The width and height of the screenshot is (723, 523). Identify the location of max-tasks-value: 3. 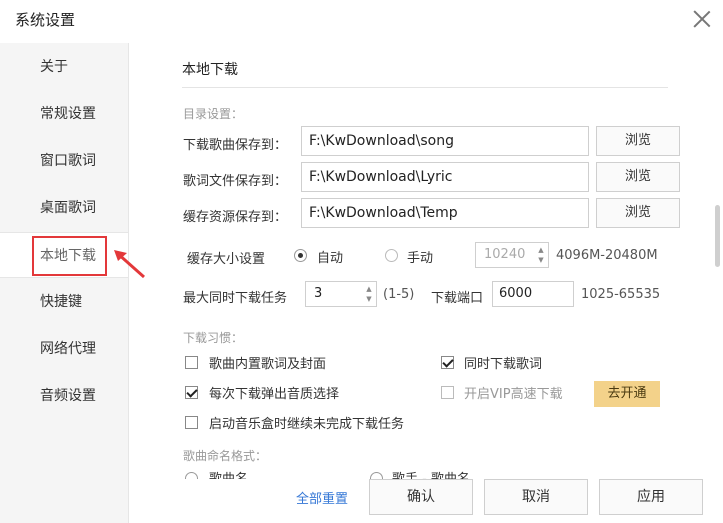
(318, 293).